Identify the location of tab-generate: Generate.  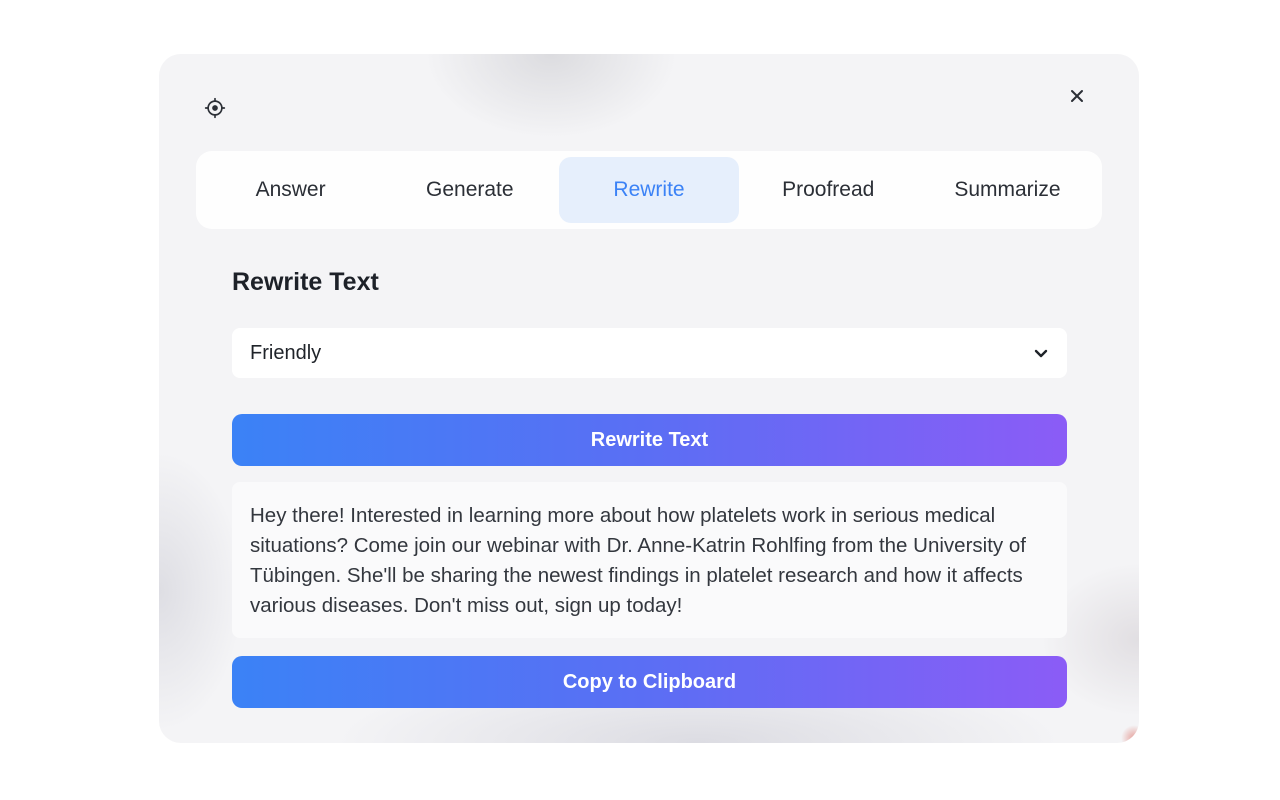
(469, 190).